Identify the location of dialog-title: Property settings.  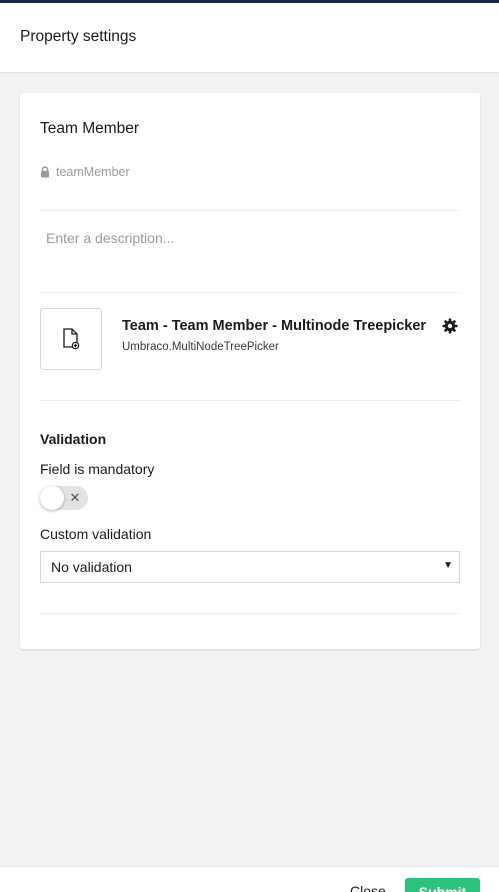
(78, 36).